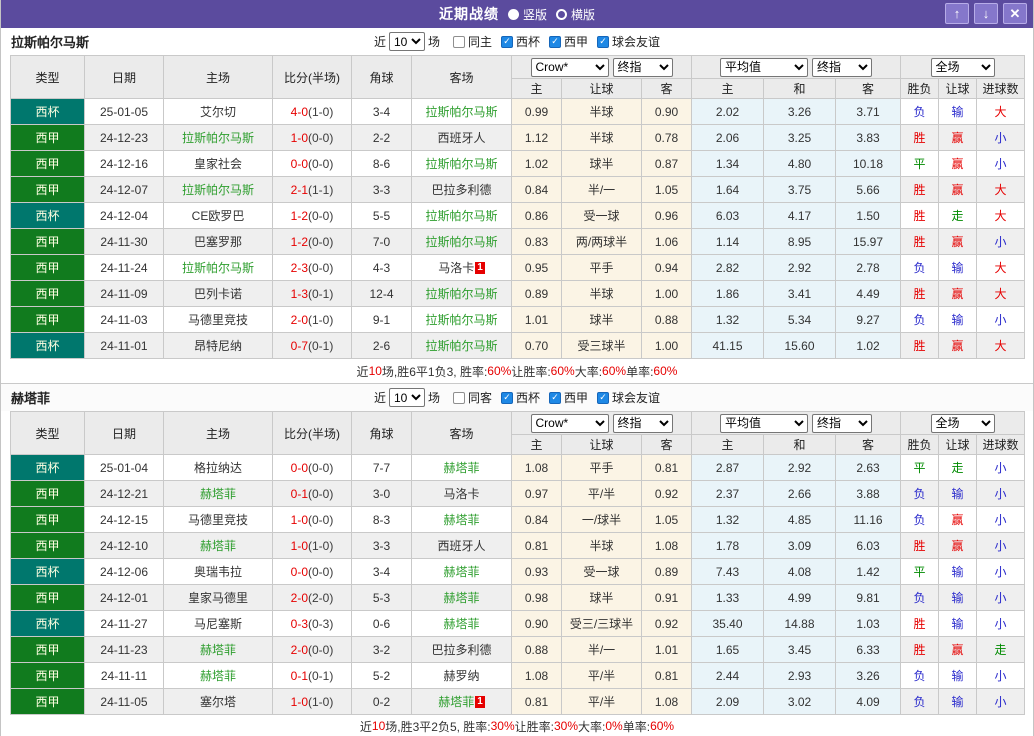  I want to click on avg-draw-odds: 14.88, so click(799, 623).